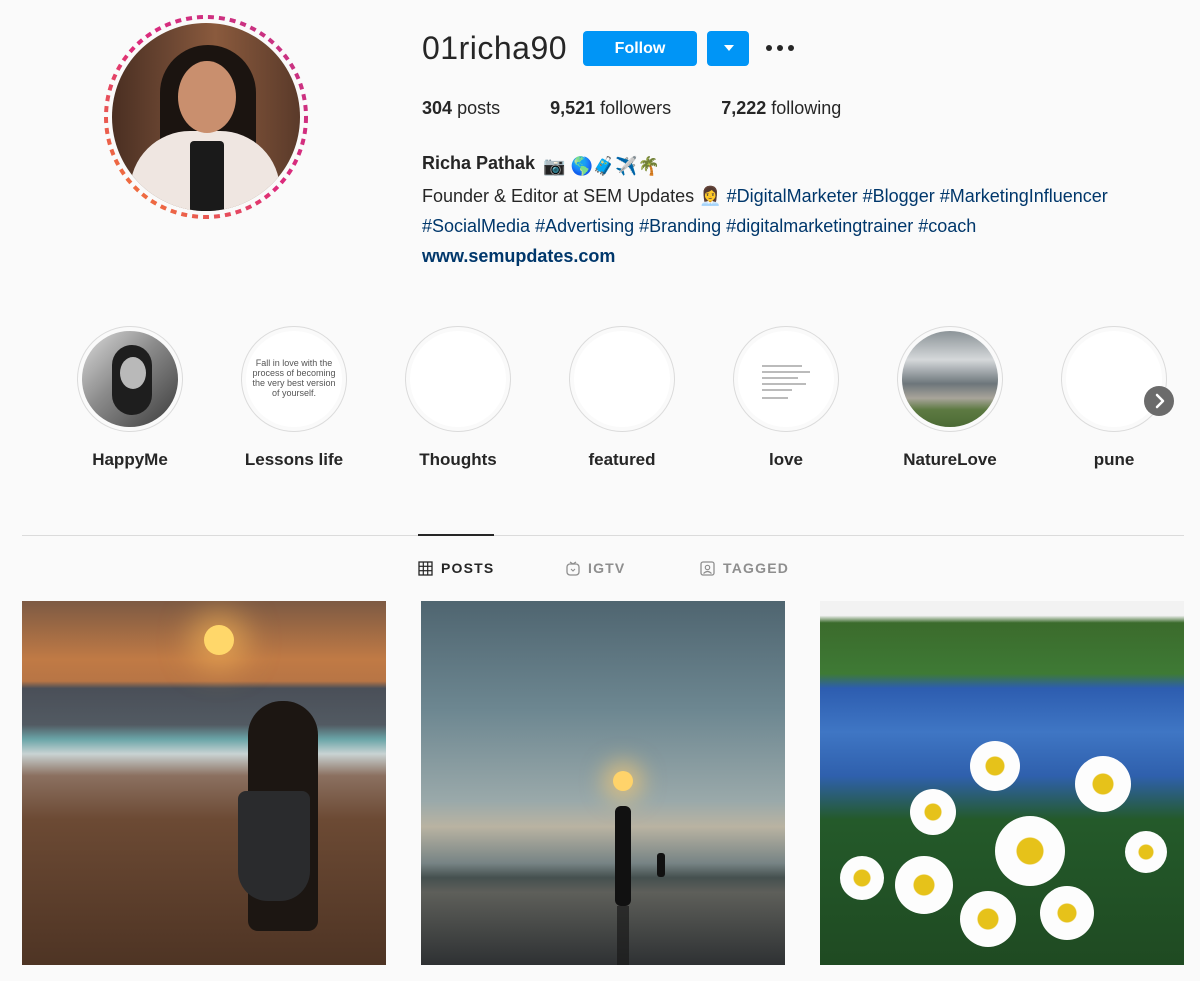 The image size is (1200, 981). Describe the element at coordinates (602, 166) in the screenshot. I see `name-emojis: 📷 🌎🧳✈️🌴` at that location.